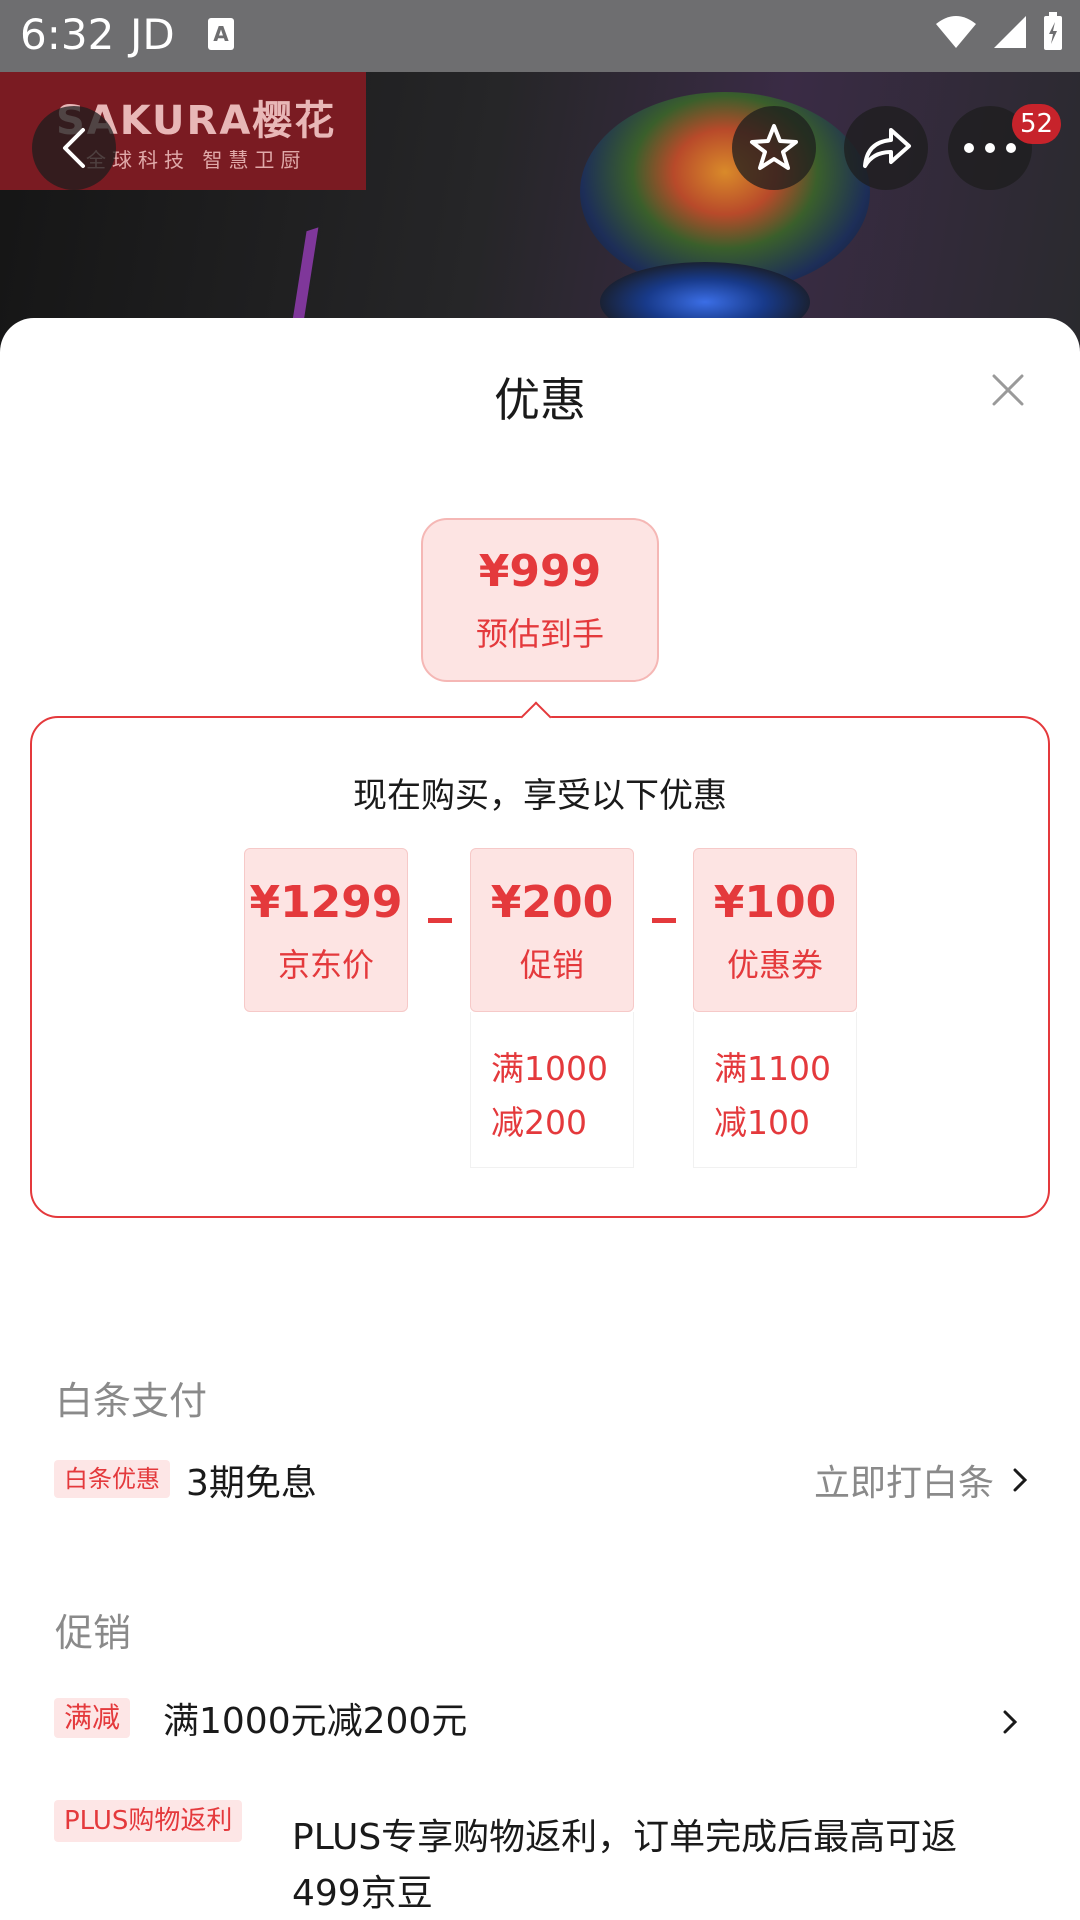  I want to click on estimated-price: ¥999, so click(540, 571).